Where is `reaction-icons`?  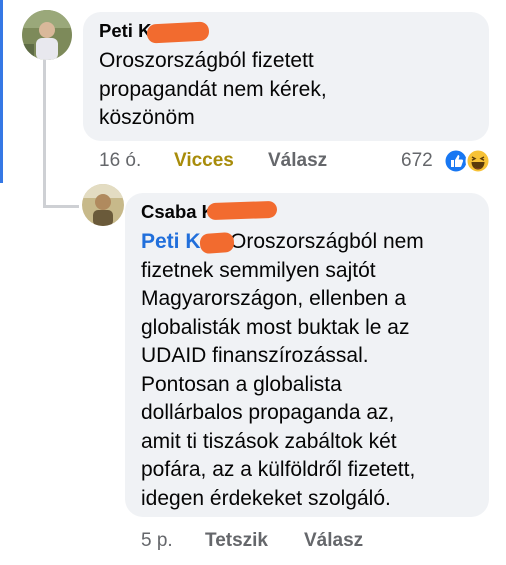 reaction-icons is located at coordinates (468, 161).